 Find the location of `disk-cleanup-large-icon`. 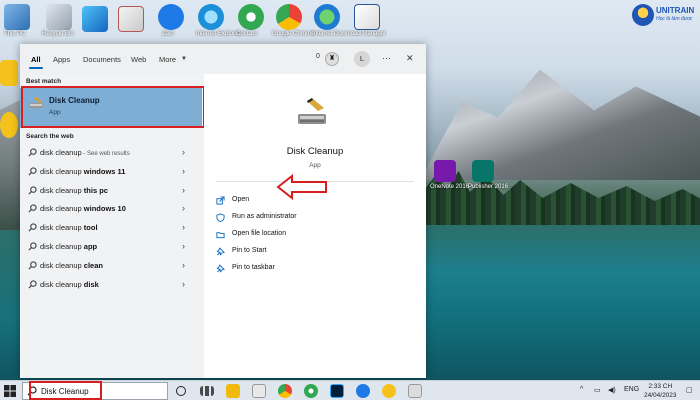

disk-cleanup-large-icon is located at coordinates (312, 111).